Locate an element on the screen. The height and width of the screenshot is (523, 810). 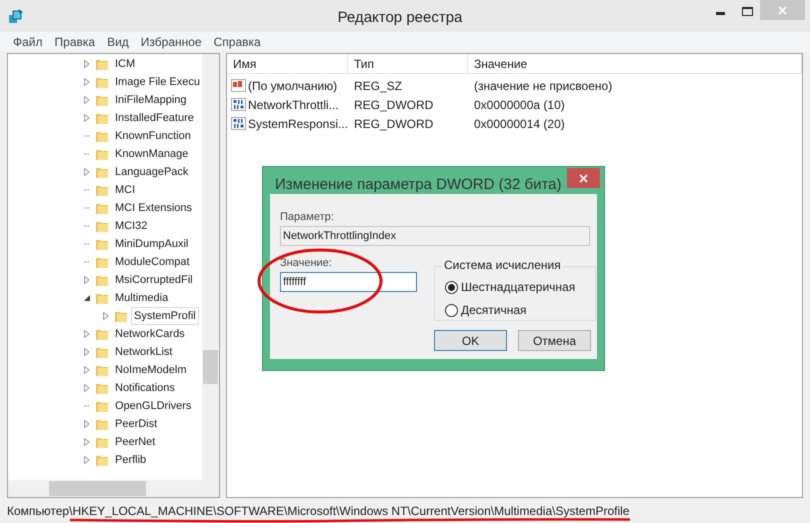
tree-item: NoImeModelm is located at coordinates (151, 370).